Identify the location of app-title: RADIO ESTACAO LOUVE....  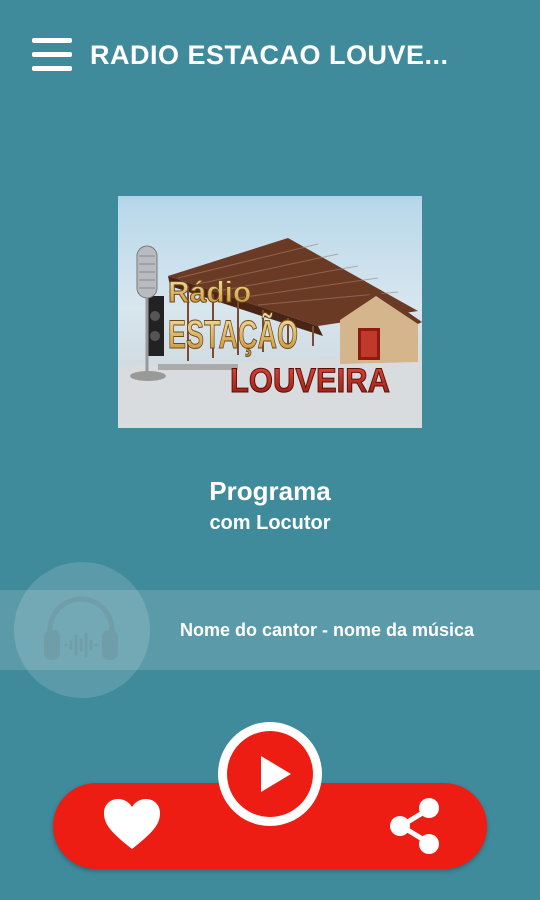
(269, 55).